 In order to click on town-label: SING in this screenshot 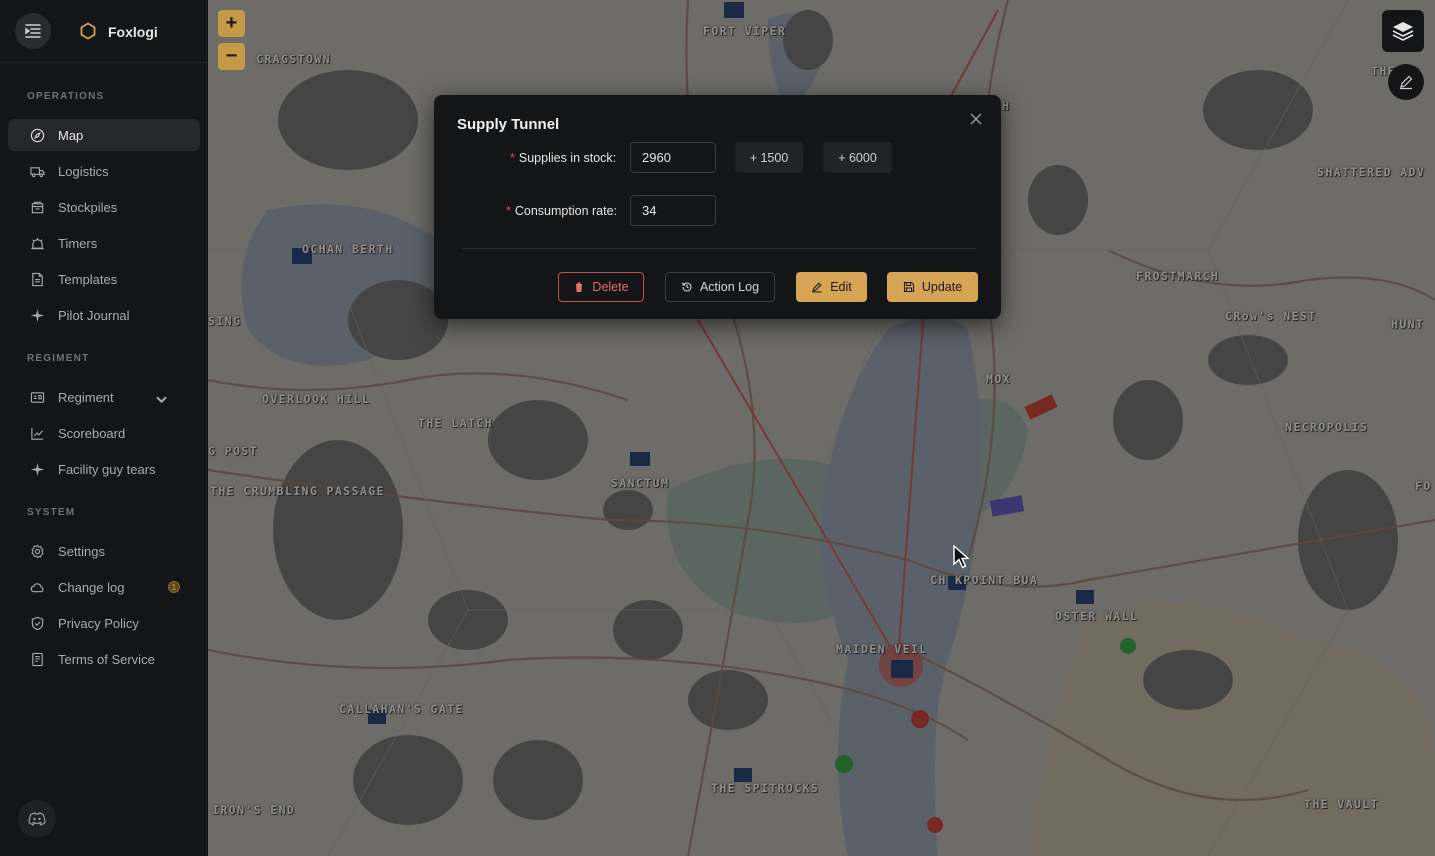, I will do `click(225, 321)`.